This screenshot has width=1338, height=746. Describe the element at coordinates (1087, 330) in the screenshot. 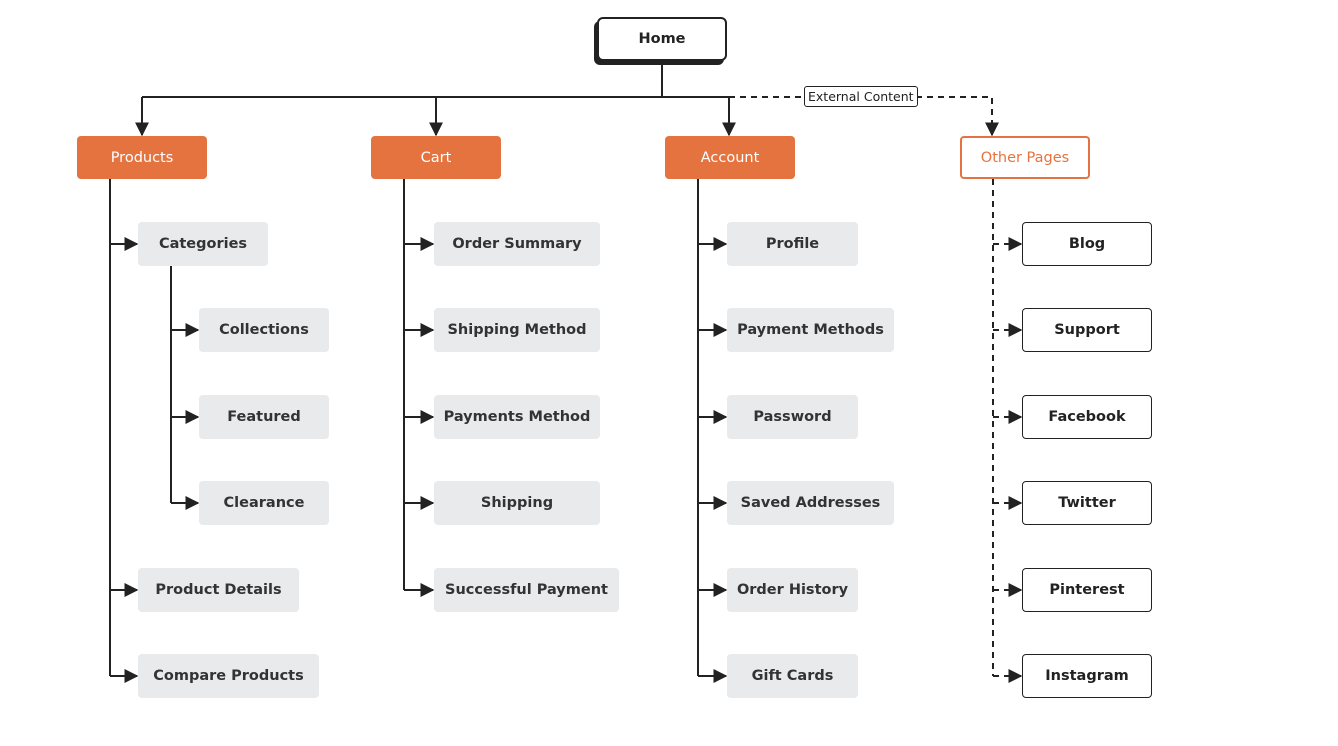

I see `node-support: Support` at that location.